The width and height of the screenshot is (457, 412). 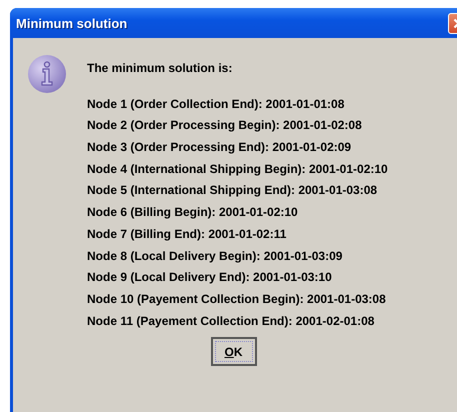 What do you see at coordinates (225, 125) in the screenshot?
I see `solution-line: Node 2 (Order Processing Begin): 2001-01-02:08` at bounding box center [225, 125].